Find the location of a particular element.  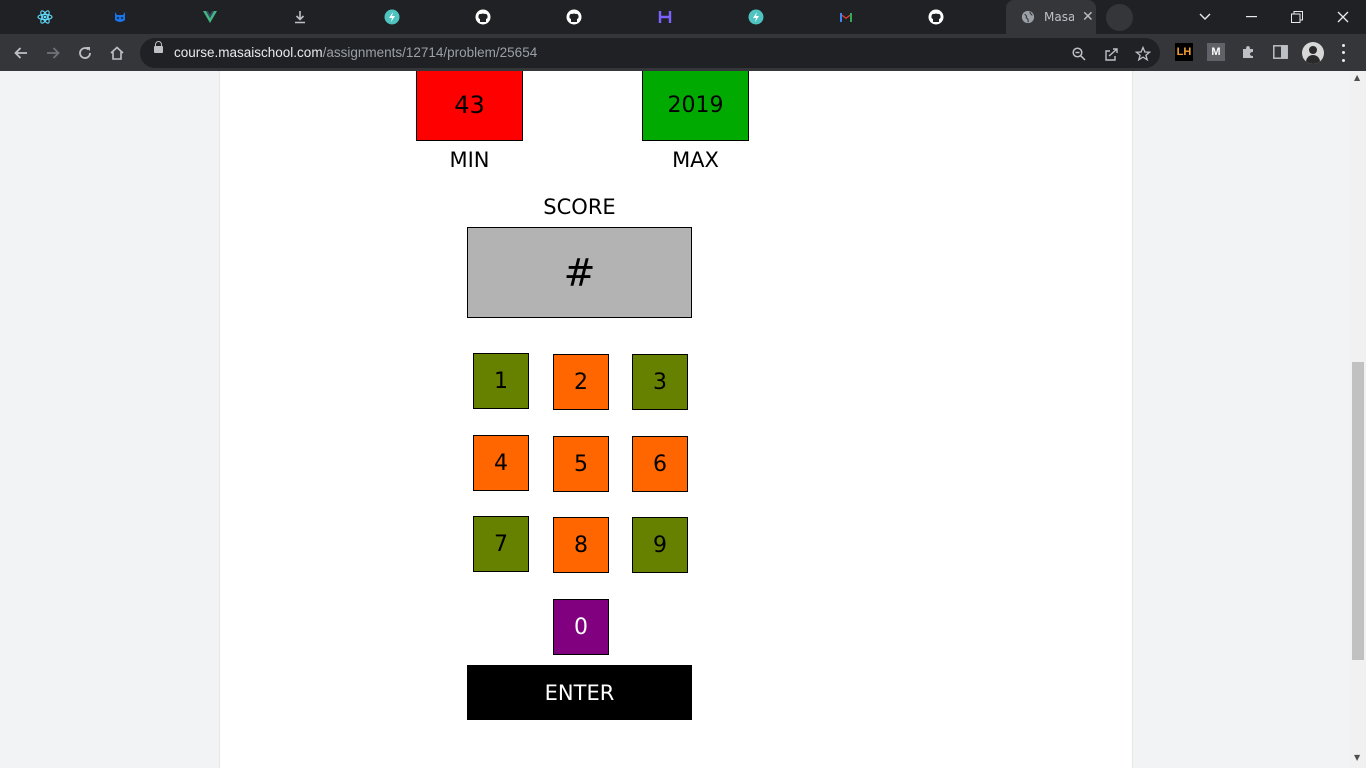

h-icon is located at coordinates (665, 17).